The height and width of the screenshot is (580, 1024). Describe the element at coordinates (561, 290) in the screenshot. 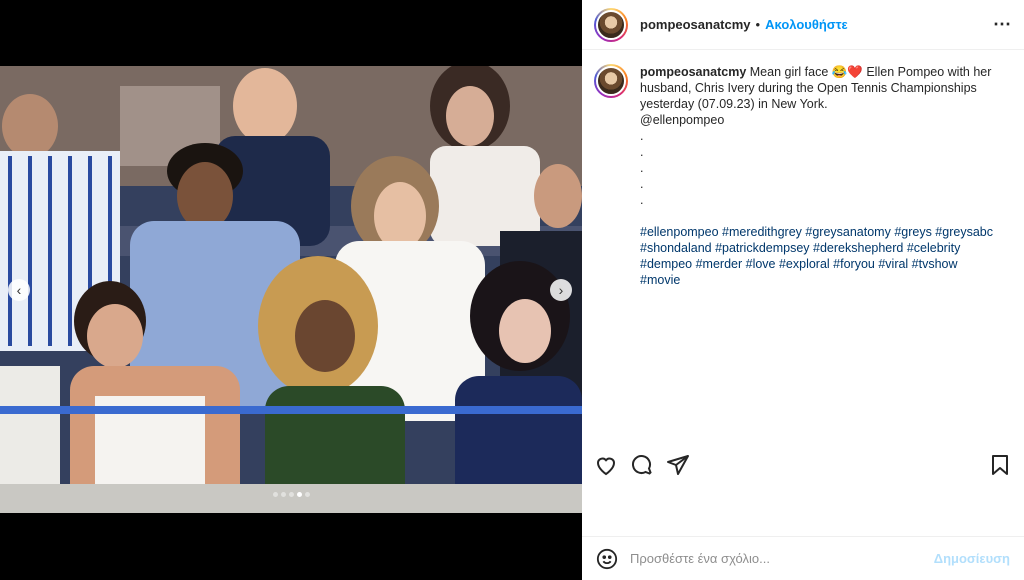

I see `chevron-right-icon: ›` at that location.